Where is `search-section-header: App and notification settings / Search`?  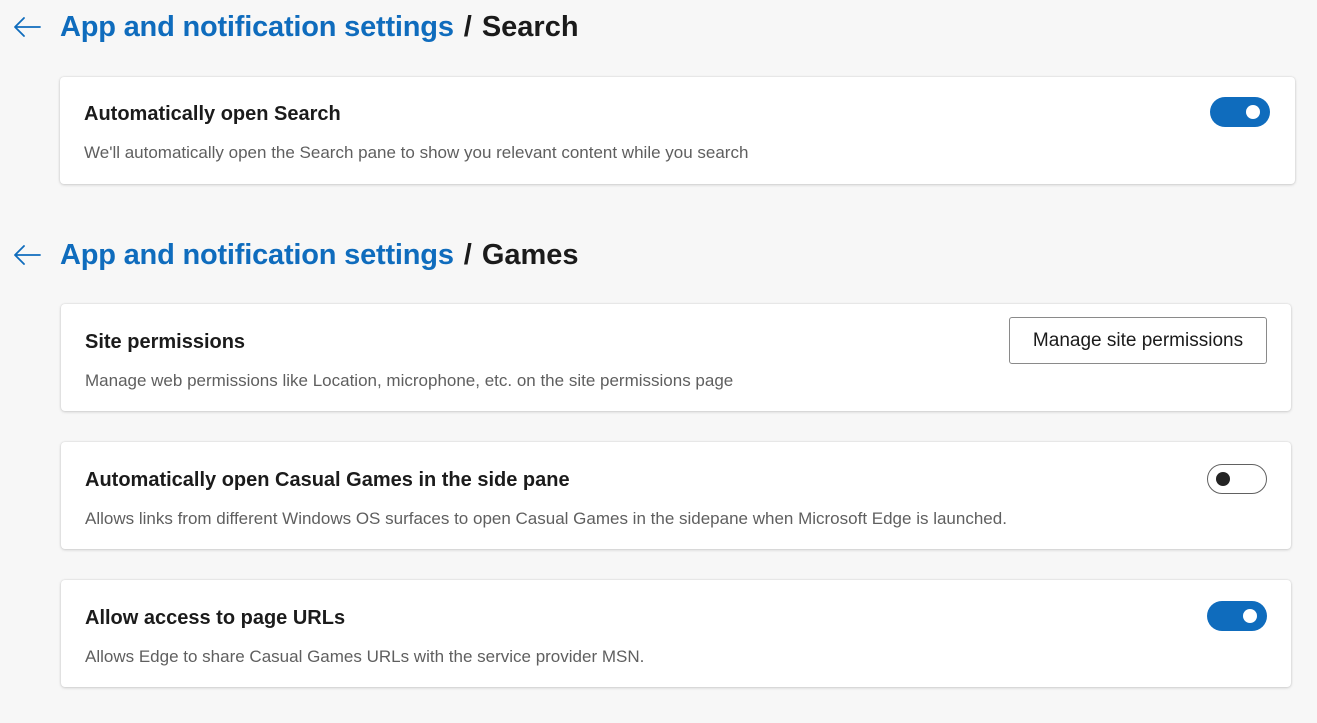 search-section-header: App and notification settings / Search is located at coordinates (295, 27).